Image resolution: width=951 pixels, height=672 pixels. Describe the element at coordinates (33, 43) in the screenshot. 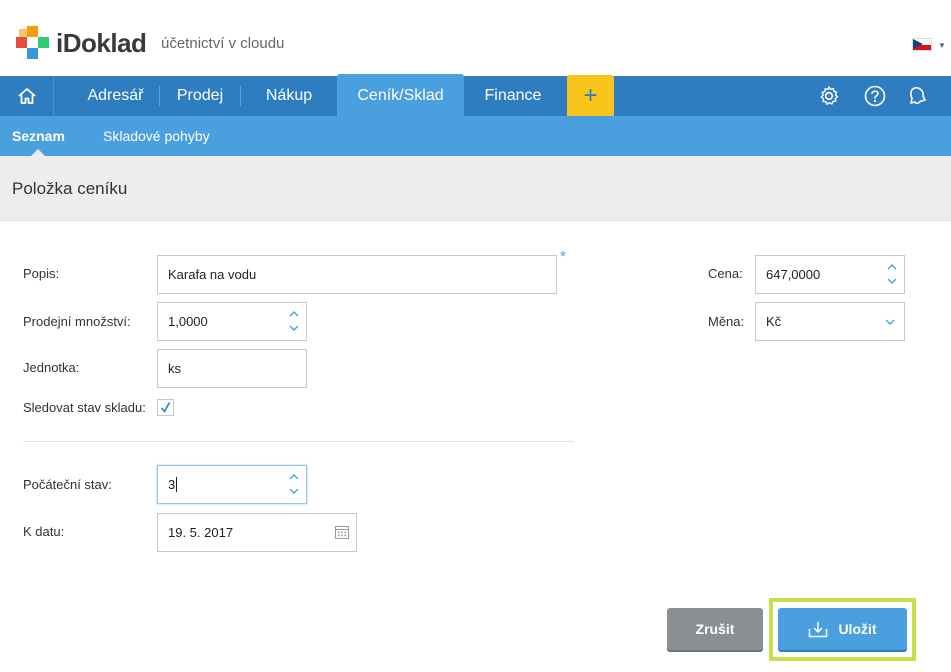

I see `idoklad-logo-icon` at that location.